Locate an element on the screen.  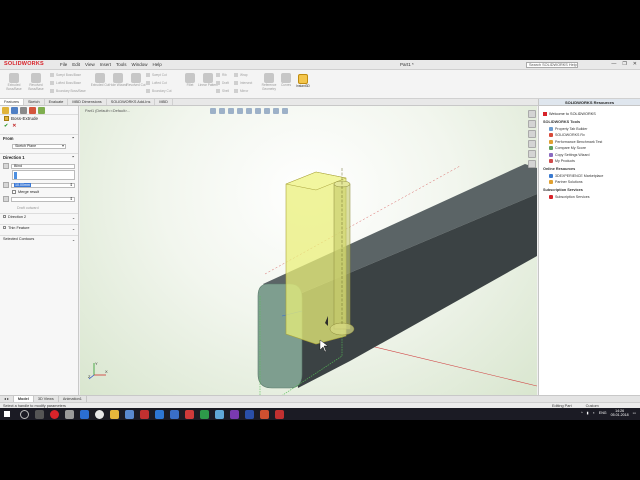
from-select: Sketch Plane is located at coordinates (39, 146).